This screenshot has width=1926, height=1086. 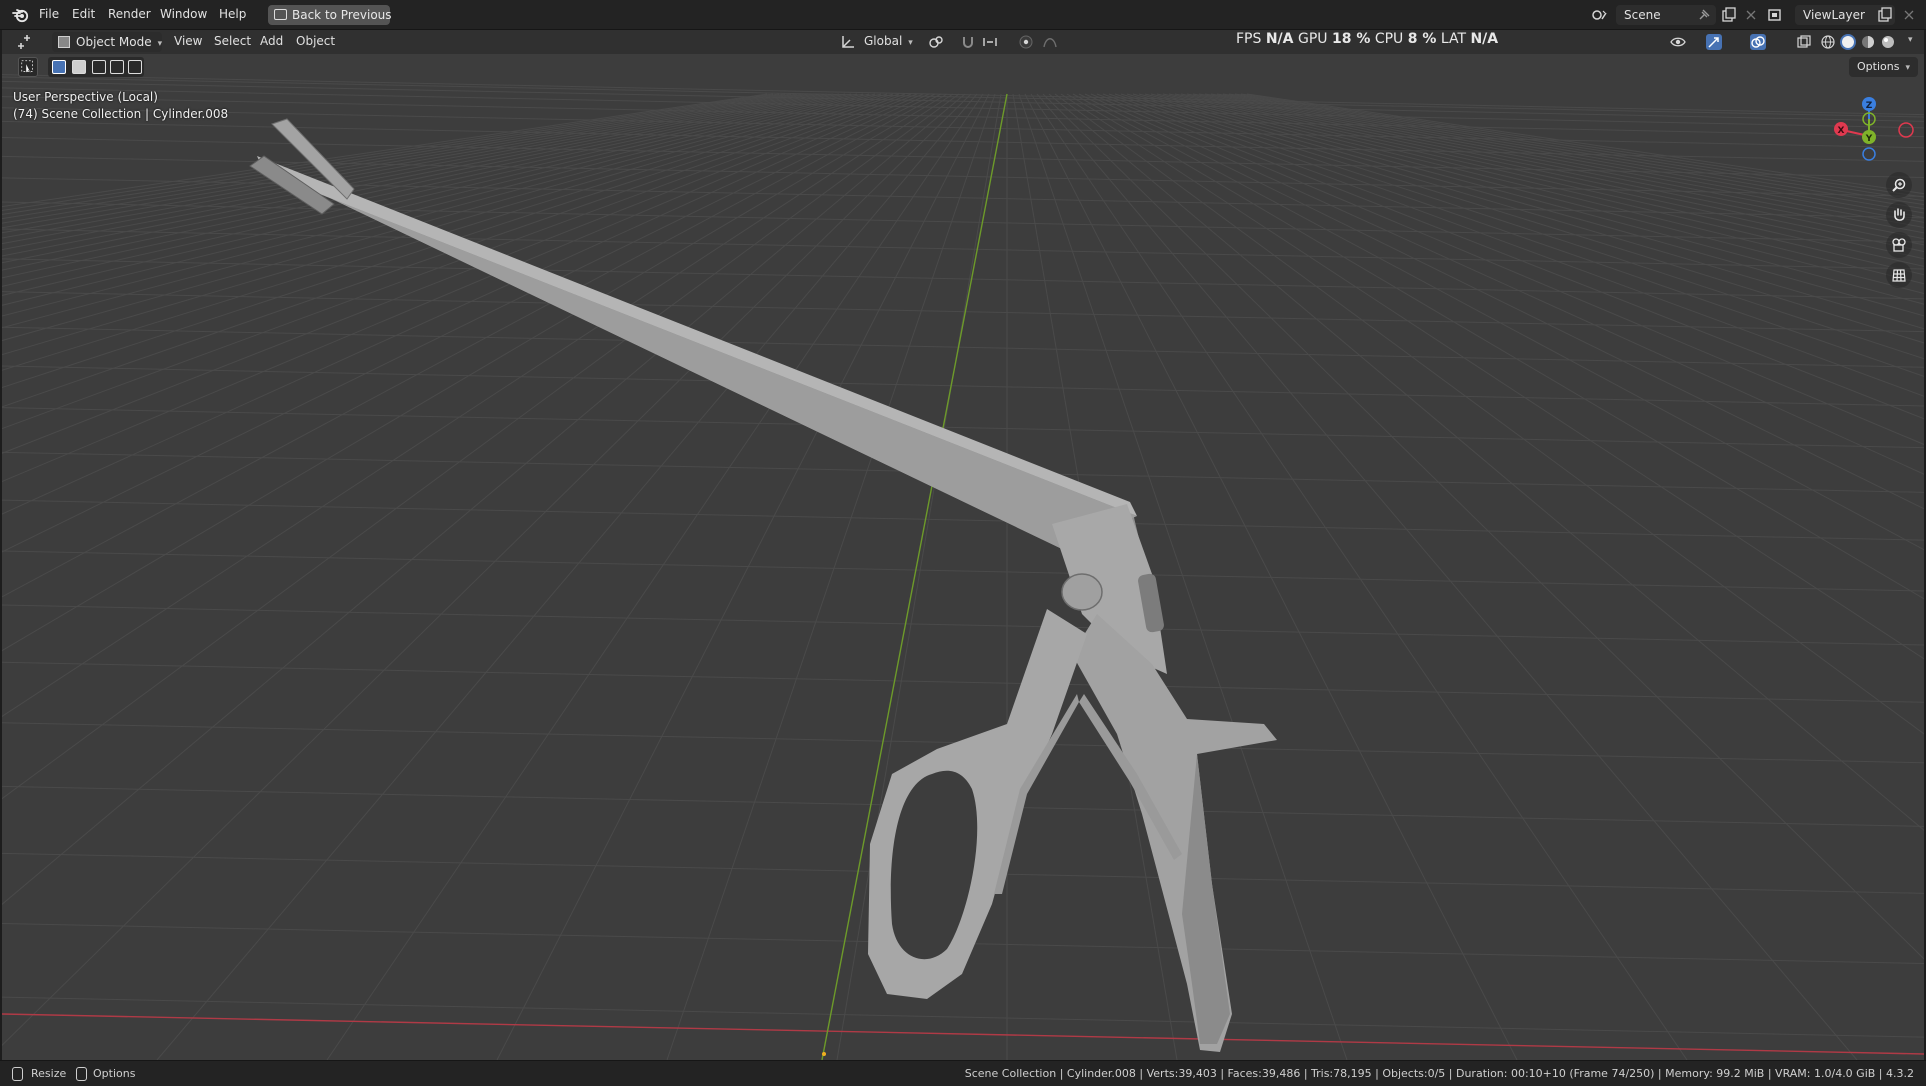 I want to click on status-options-label: Options, so click(x=114, y=1073).